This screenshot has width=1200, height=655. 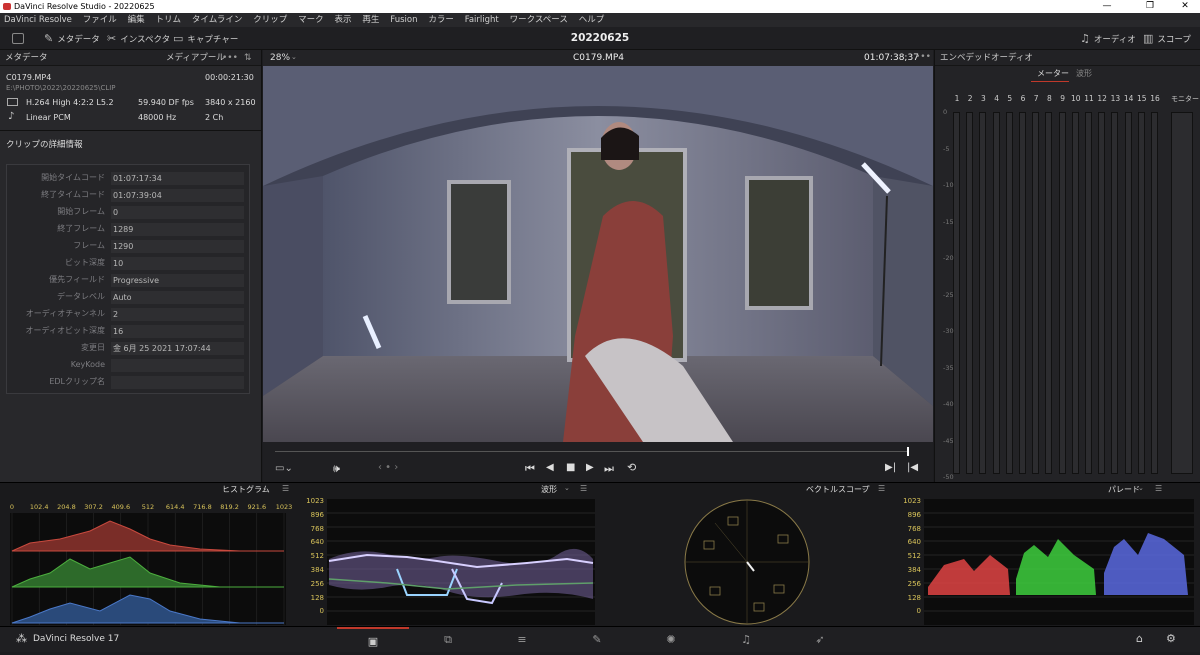 What do you see at coordinates (746, 640) in the screenshot?
I see `page-fairlight: ♫` at bounding box center [746, 640].